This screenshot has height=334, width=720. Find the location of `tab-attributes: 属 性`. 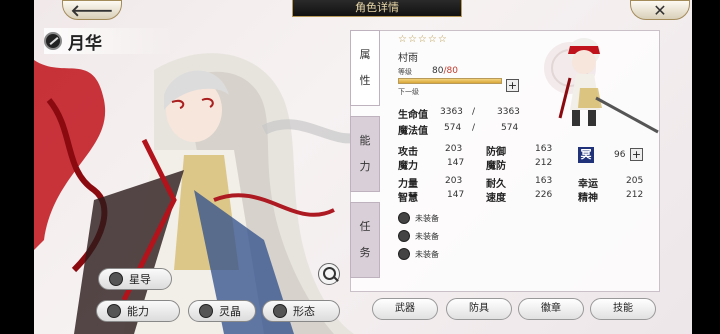

tab-attributes: 属 性 is located at coordinates (365, 68).